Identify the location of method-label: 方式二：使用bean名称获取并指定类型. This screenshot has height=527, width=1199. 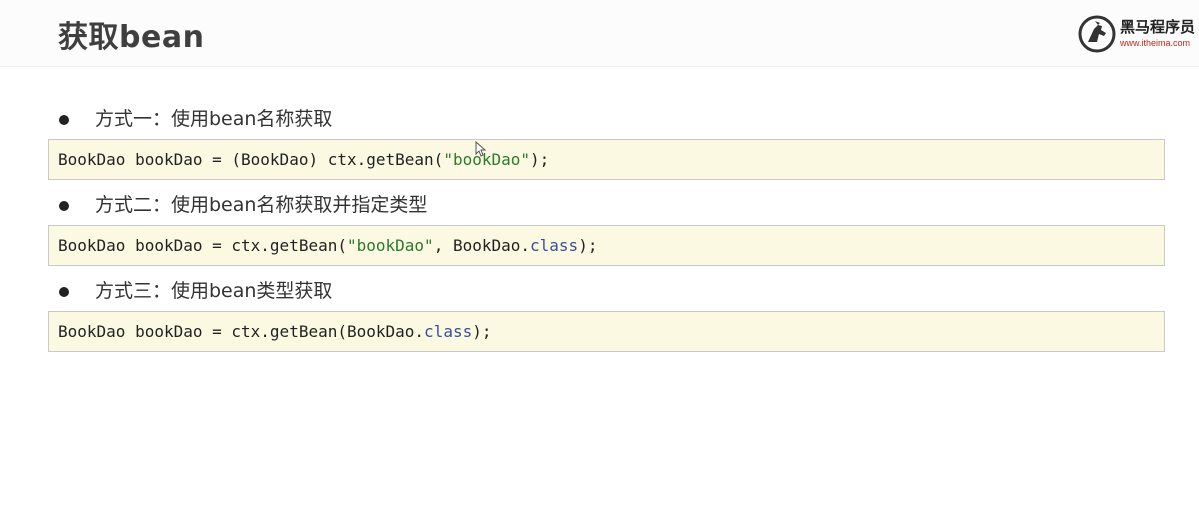
(261, 205).